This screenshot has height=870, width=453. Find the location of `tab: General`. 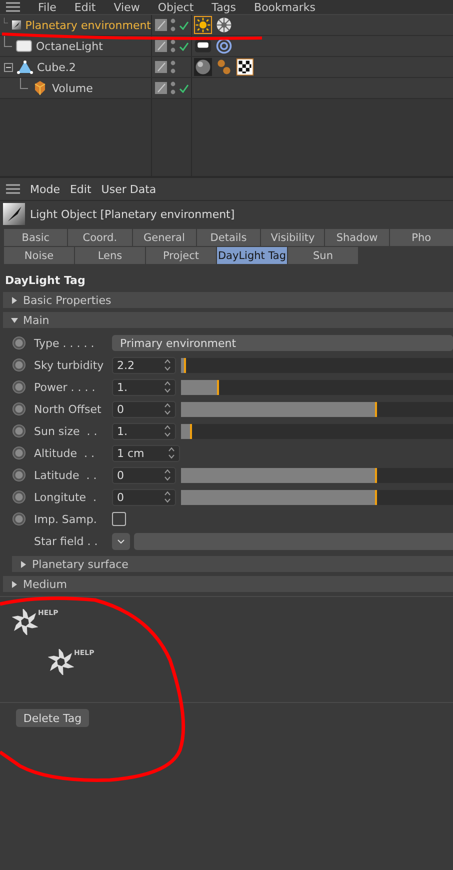

tab: General is located at coordinates (164, 237).